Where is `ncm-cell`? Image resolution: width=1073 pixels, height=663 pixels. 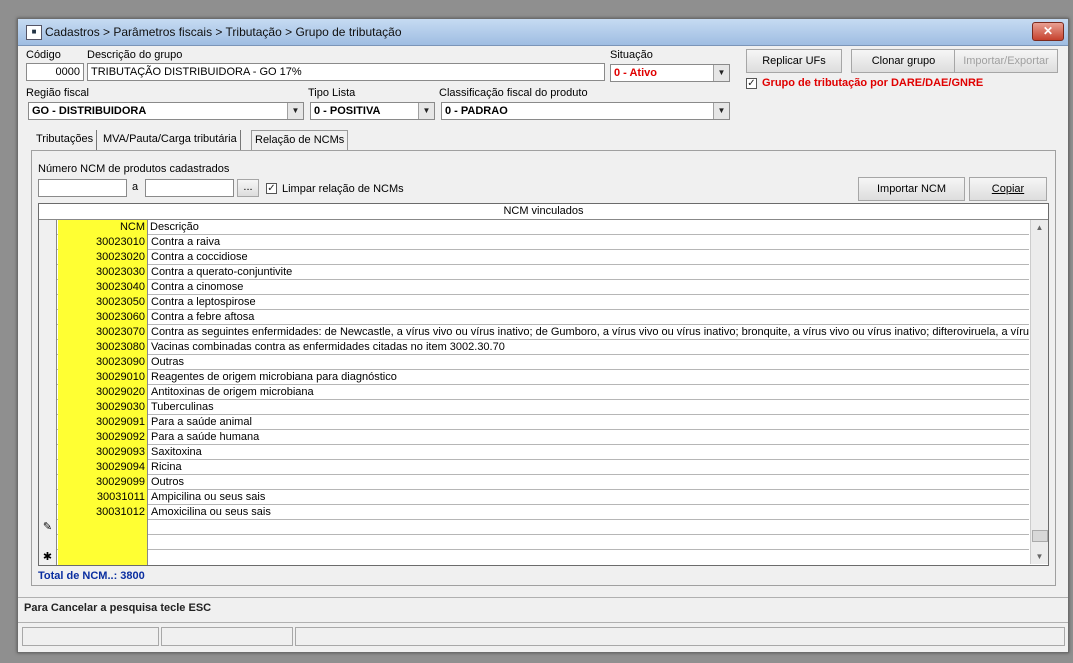
ncm-cell is located at coordinates (103, 542).